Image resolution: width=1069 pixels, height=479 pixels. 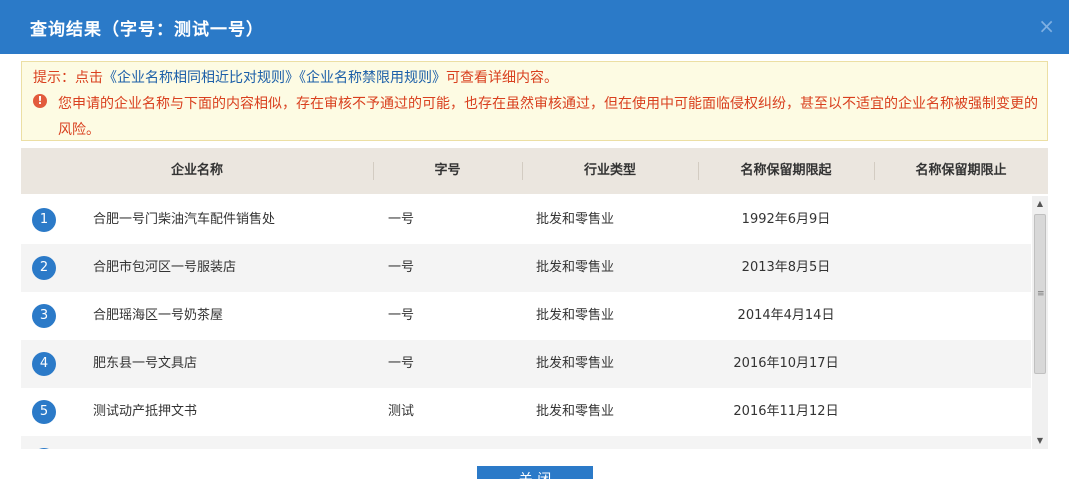 What do you see at coordinates (44, 268) in the screenshot?
I see `row-number-badge: 2` at bounding box center [44, 268].